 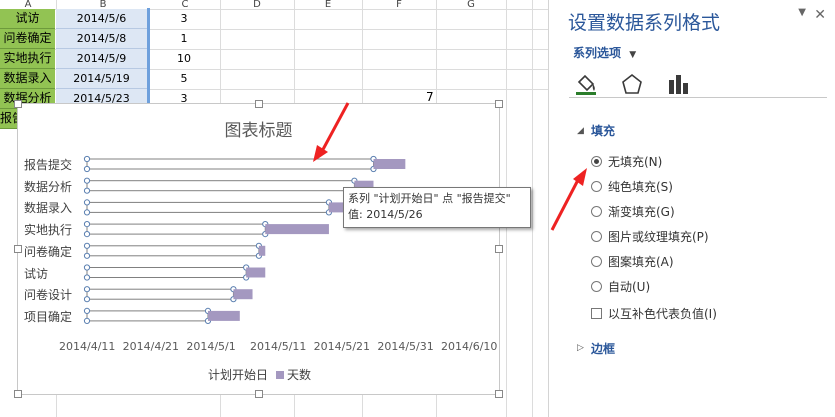 I want to click on legend-swatch, so click(x=280, y=374).